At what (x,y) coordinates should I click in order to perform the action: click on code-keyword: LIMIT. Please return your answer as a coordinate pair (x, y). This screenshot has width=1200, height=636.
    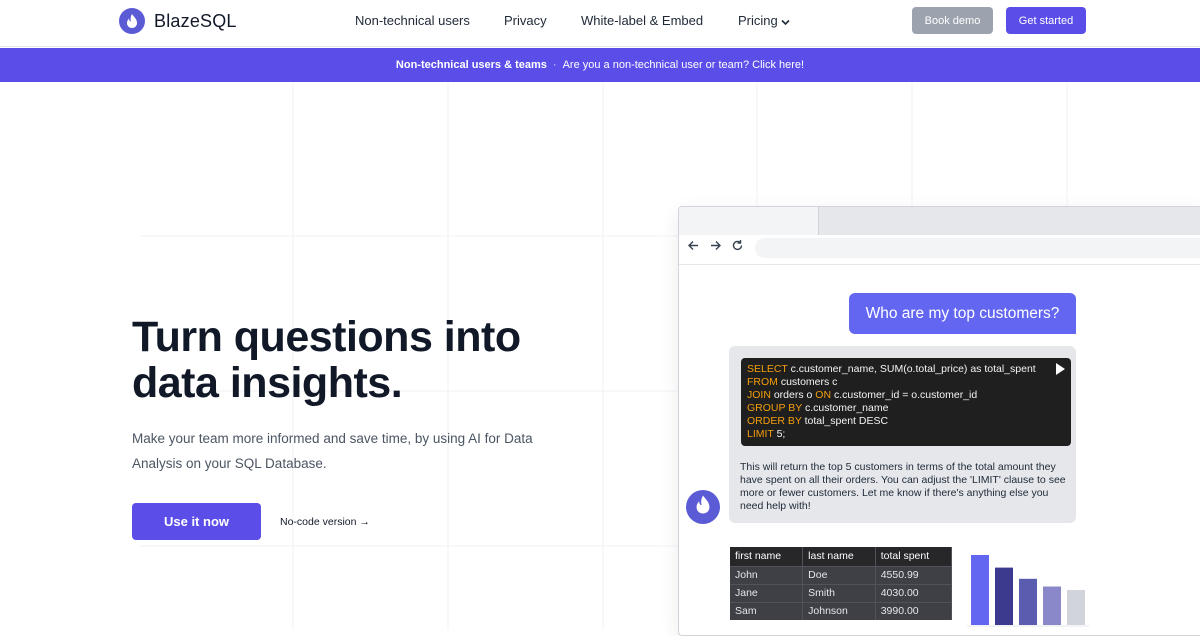
    Looking at the image, I should click on (760, 434).